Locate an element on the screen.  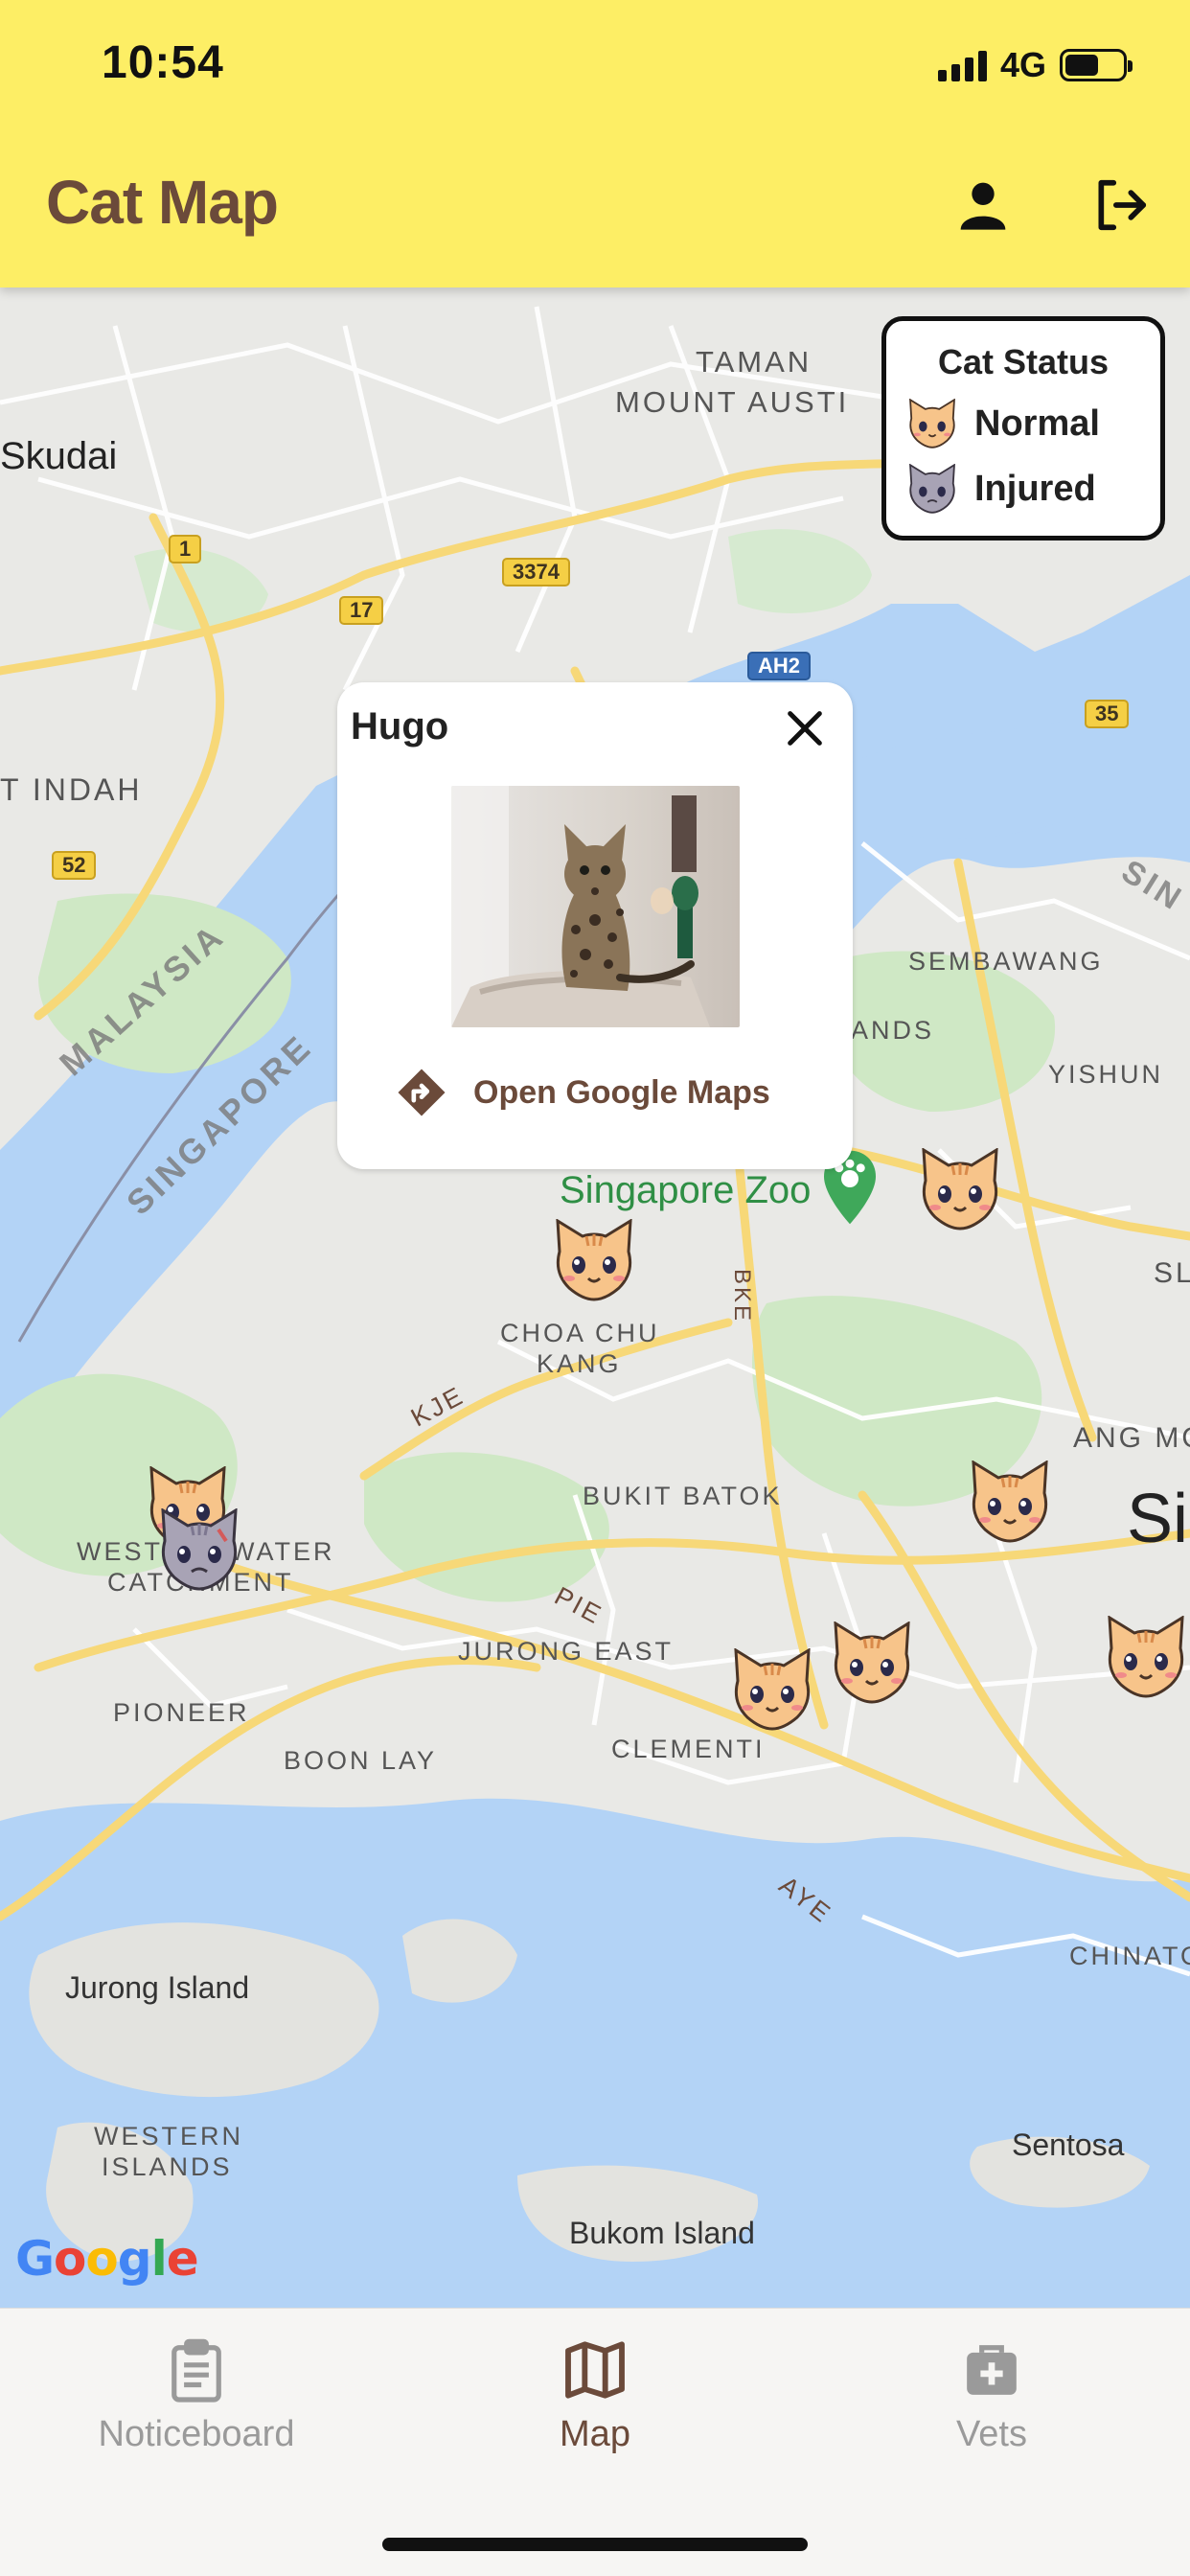
map-label-bukit-batok: BUKIT BATOK is located at coordinates (683, 1496).